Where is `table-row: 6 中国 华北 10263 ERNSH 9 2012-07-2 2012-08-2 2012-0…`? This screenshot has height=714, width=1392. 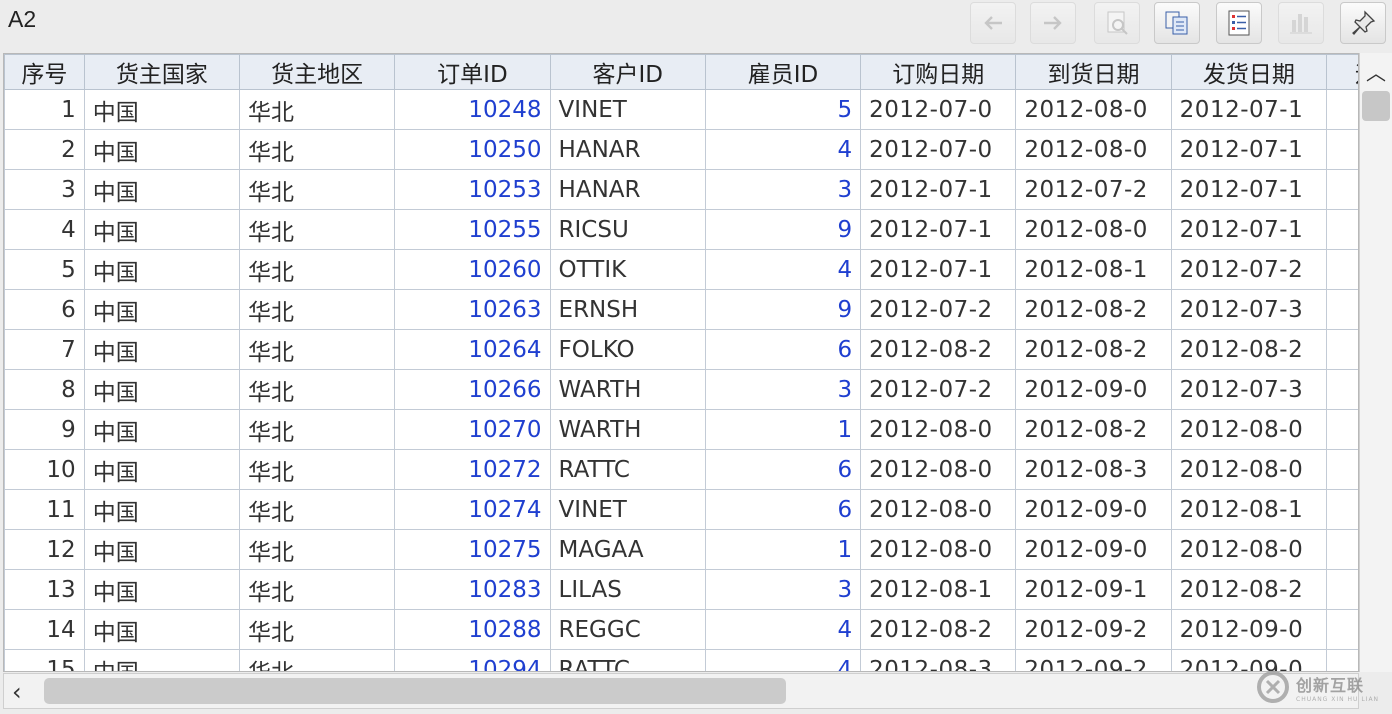 table-row: 6 中国 华北 10263 ERNSH 9 2012-07-2 2012-08-2 2012-0… is located at coordinates (681, 309).